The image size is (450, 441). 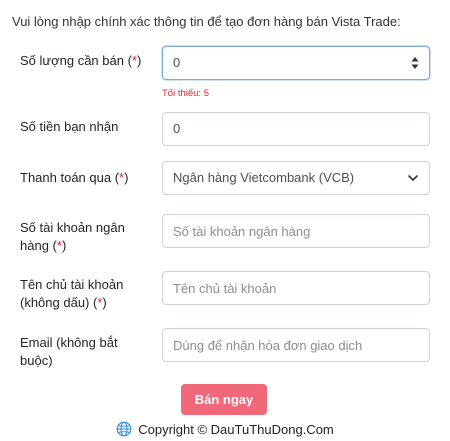 What do you see at coordinates (413, 178) in the screenshot?
I see `chevron-down-icon` at bounding box center [413, 178].